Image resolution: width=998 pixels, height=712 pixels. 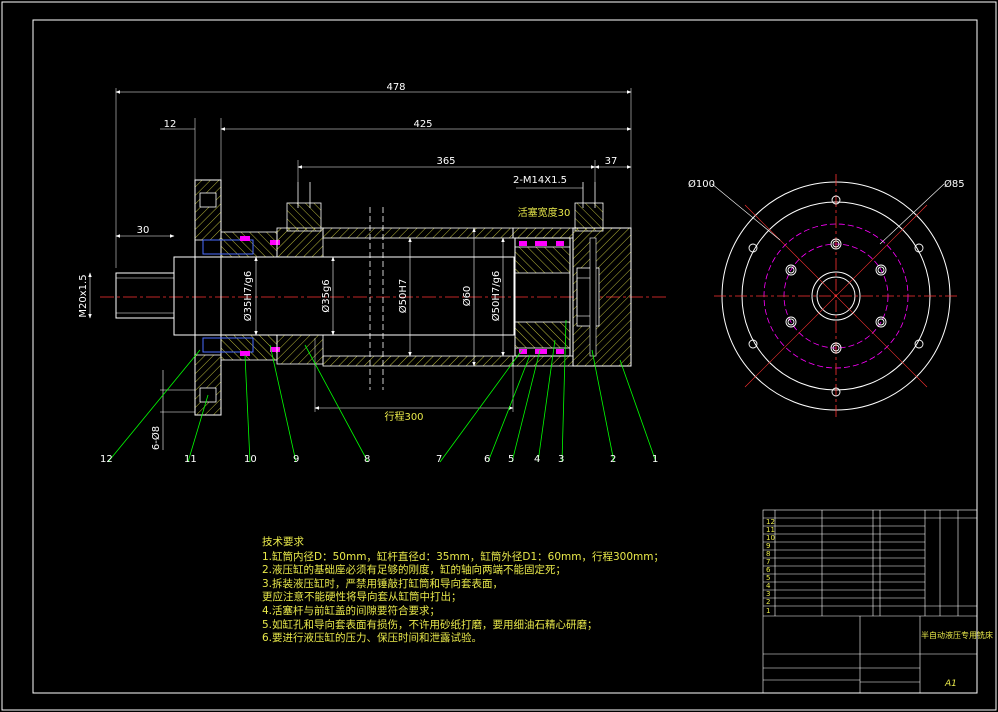 I want to click on tb-row-2: 2, so click(x=768, y=602).